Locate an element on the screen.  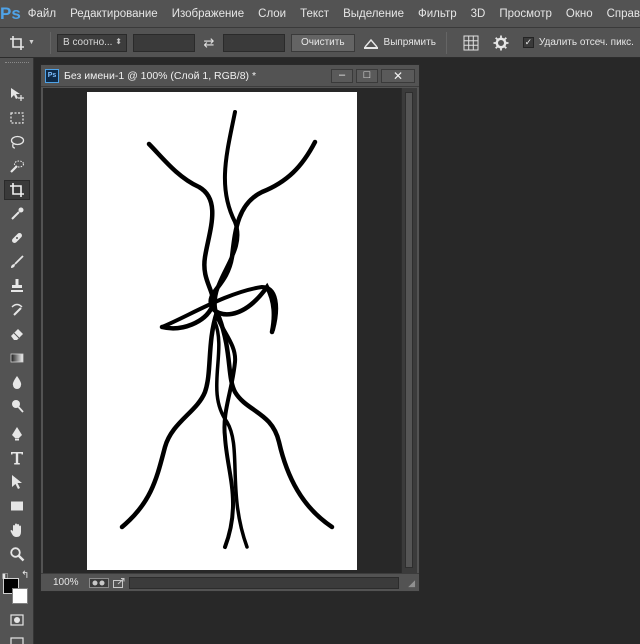
zoom-icon is located at coordinates (17, 554).